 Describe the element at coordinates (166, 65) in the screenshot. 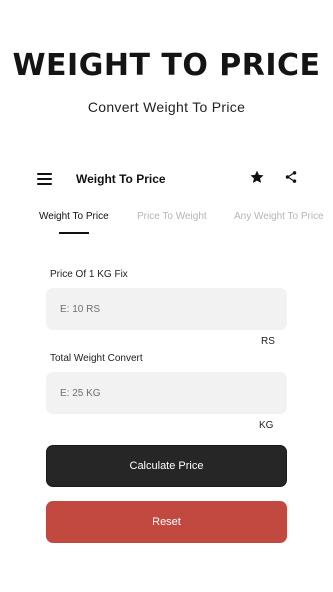

I see `promo-headline: WEIGHT TO PRICE` at that location.